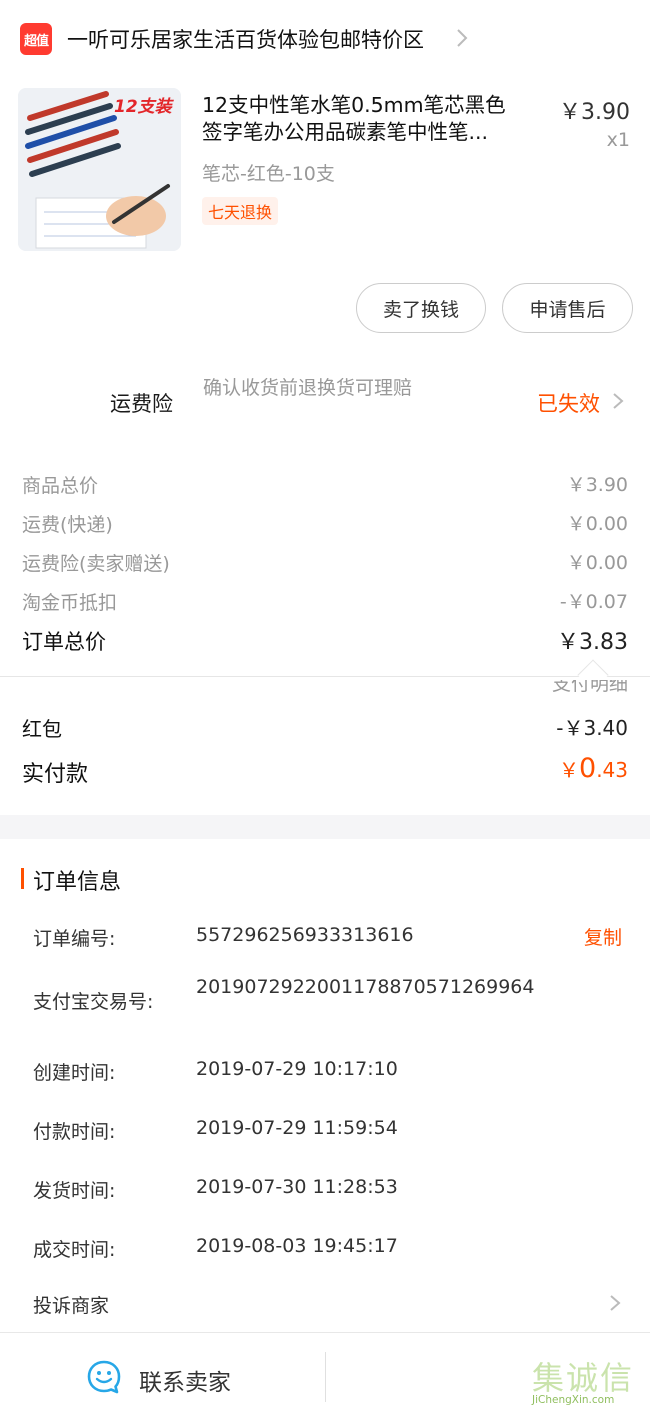  Describe the element at coordinates (104, 1377) in the screenshot. I see `chat-bubble-smile-icon` at that location.